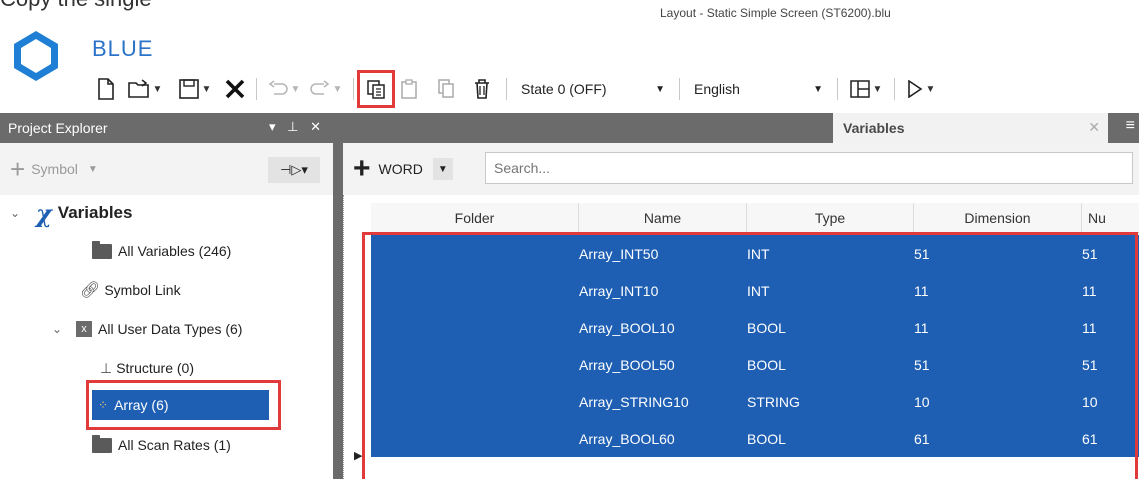 Image resolution: width=1139 pixels, height=479 pixels. What do you see at coordinates (970, 128) in the screenshot?
I see `tab-variables: Variables ✕` at bounding box center [970, 128].